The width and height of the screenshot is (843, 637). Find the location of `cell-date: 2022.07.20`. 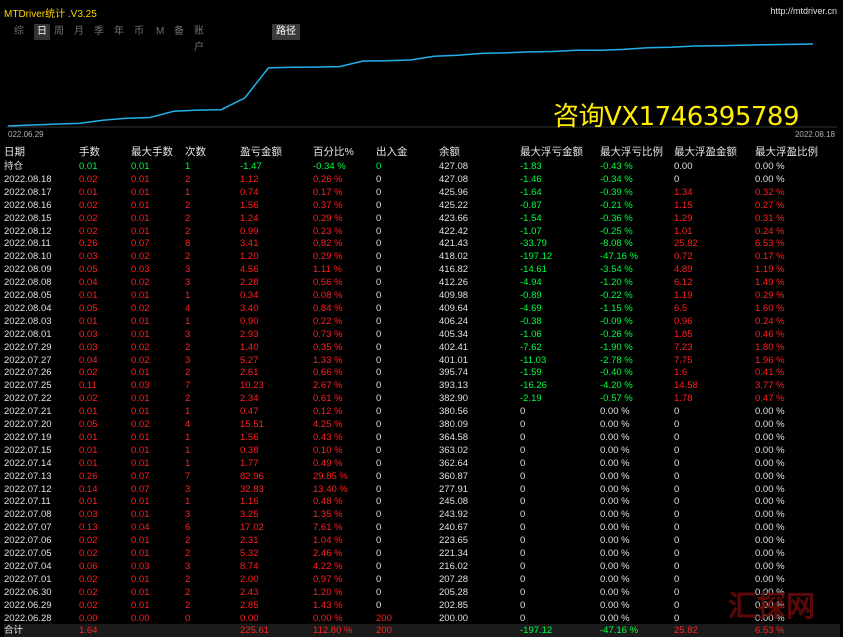

cell-date: 2022.07.20 is located at coordinates (28, 424).